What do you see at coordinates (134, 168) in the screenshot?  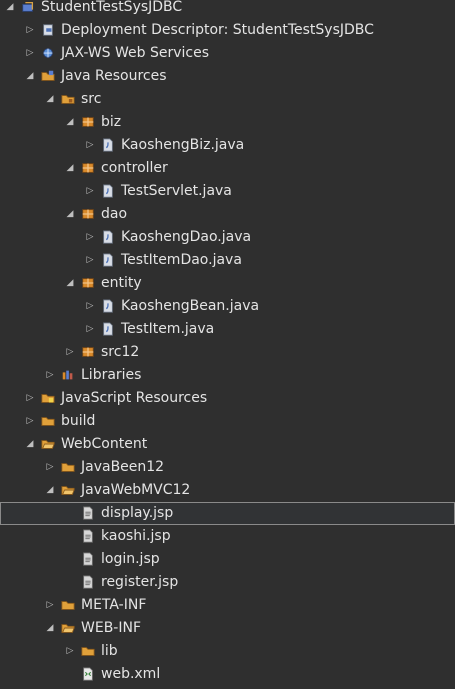 I see `tree-item-label: controller` at bounding box center [134, 168].